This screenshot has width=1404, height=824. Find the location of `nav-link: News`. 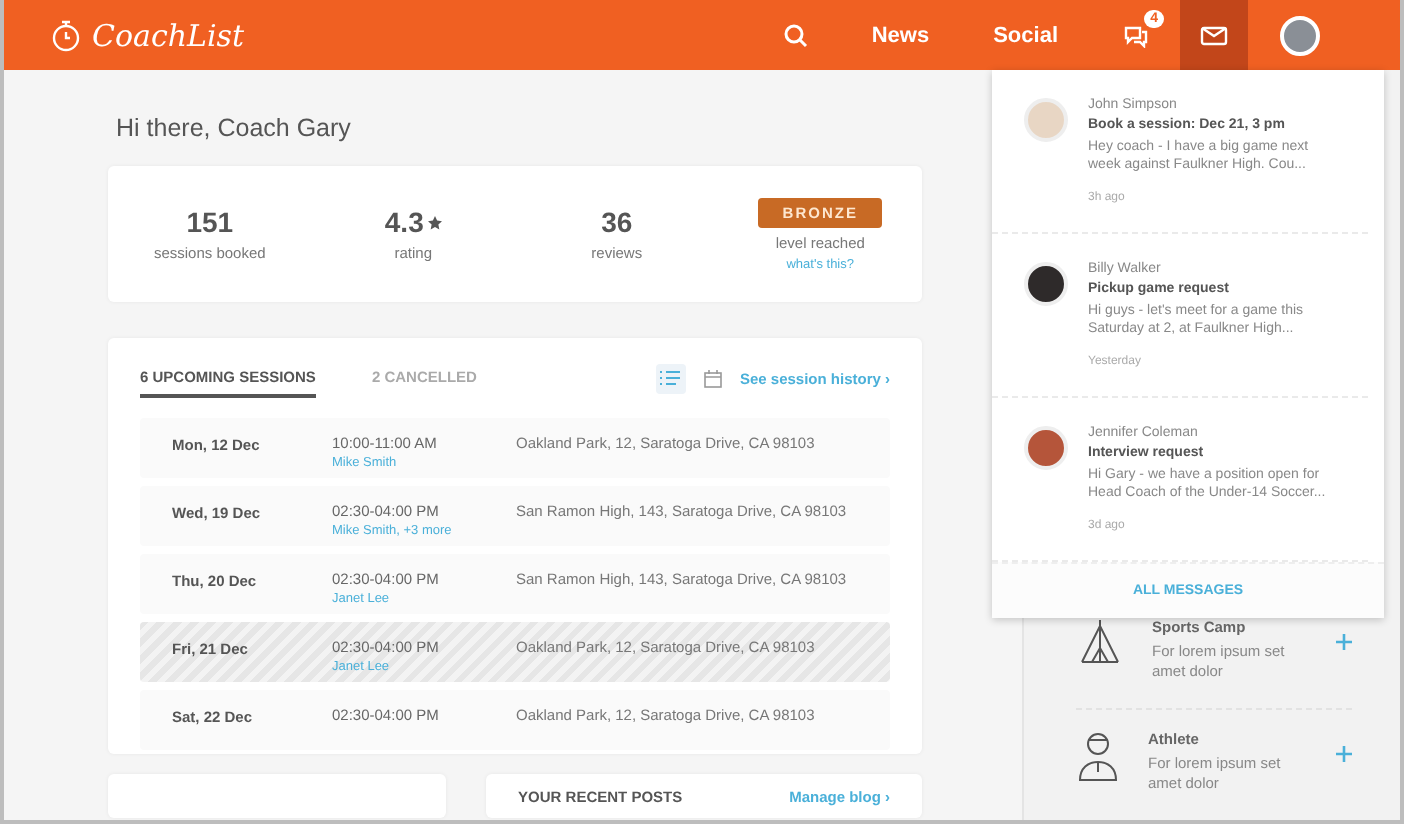

nav-link: News is located at coordinates (900, 35).